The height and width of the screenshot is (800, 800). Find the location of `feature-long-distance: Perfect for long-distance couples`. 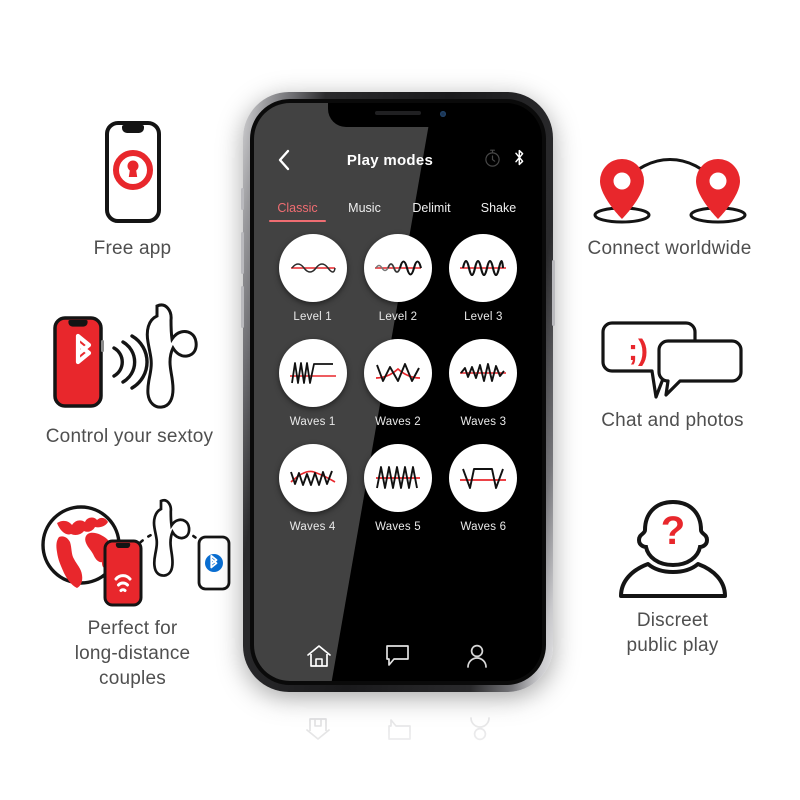

feature-long-distance: Perfect for long-distance couples is located at coordinates (132, 591).